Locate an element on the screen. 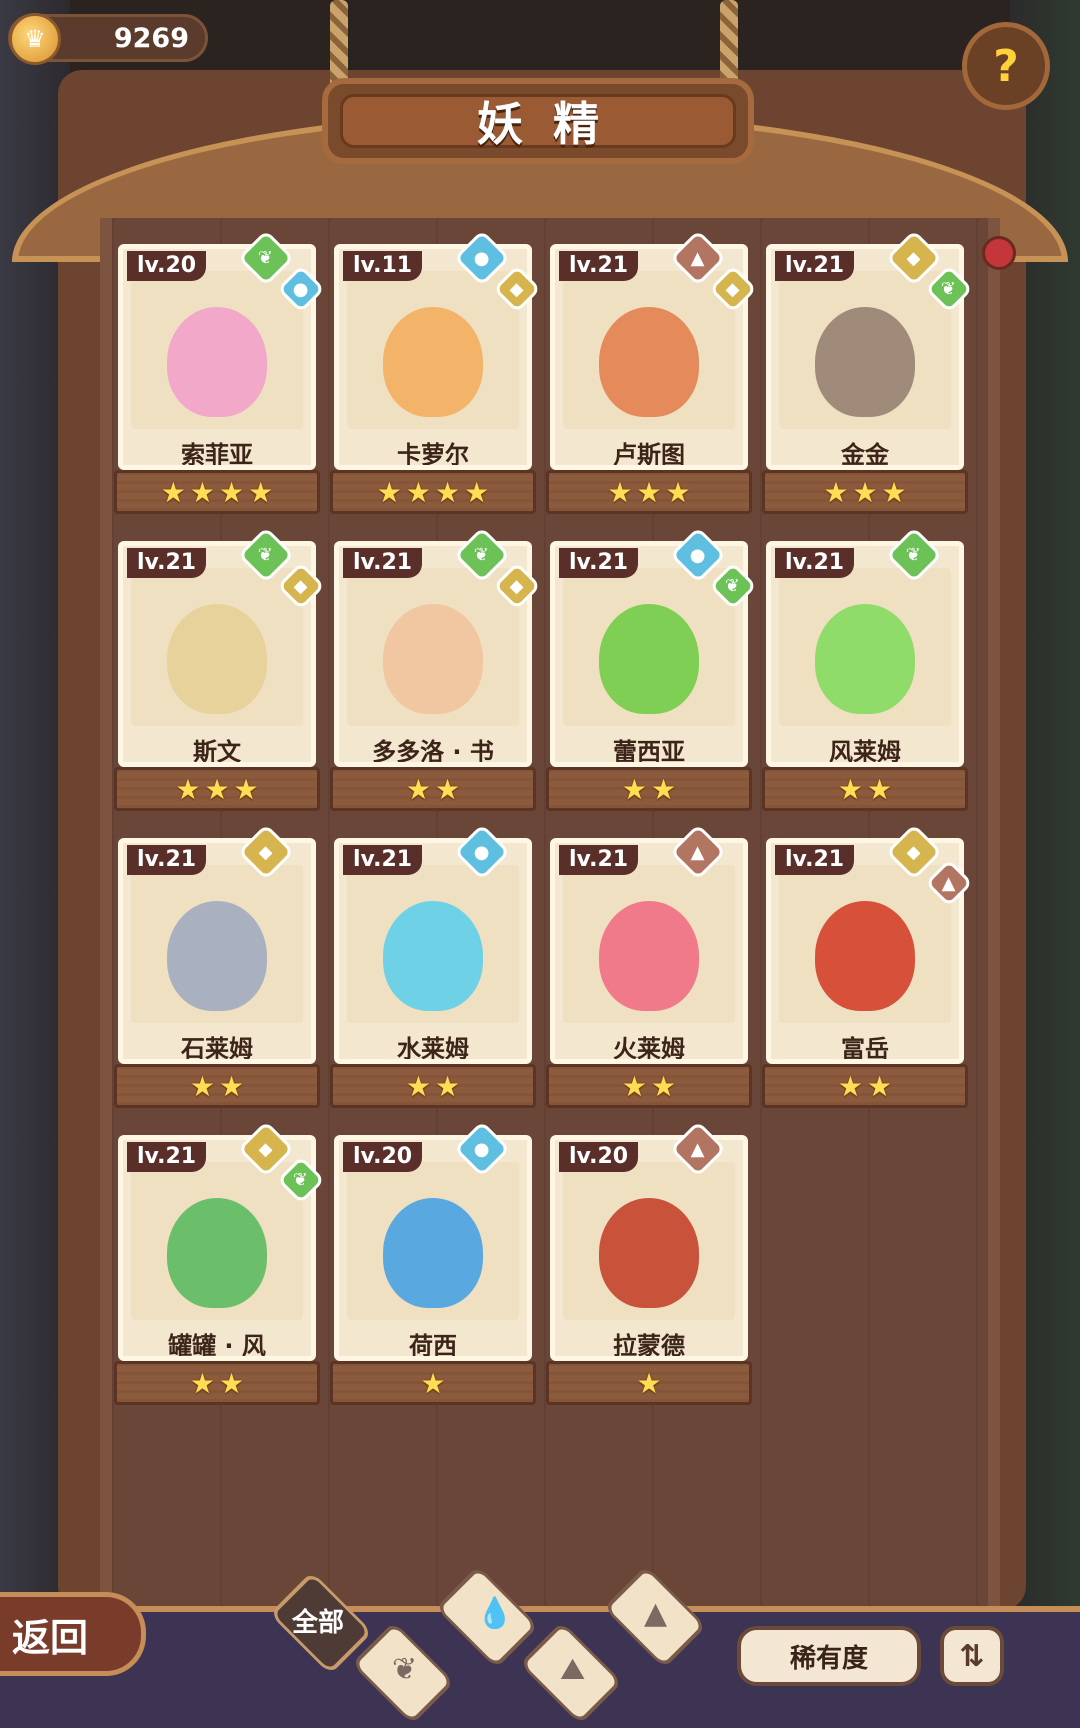 The image size is (1080, 1728). fairy-card: lv.21 石莱姆 ◆ ★ ★ is located at coordinates (217, 965).